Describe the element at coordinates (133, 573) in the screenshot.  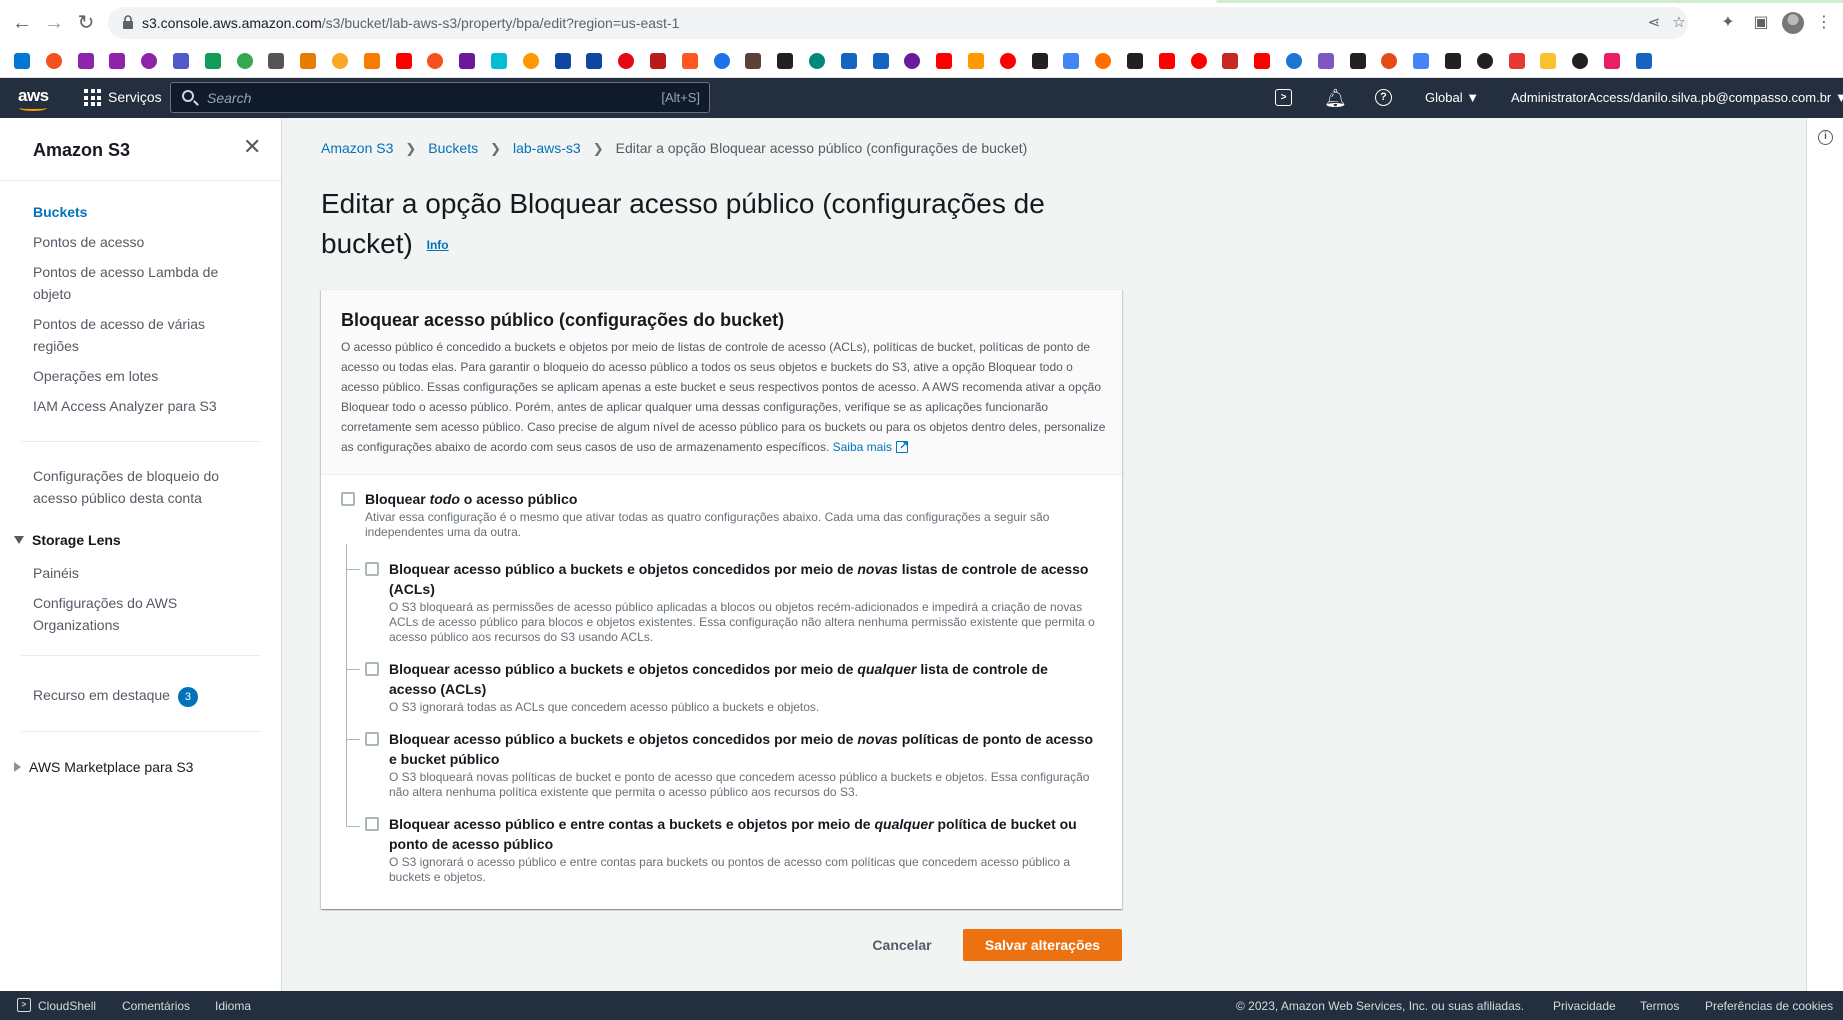
I see `sidebar-item-dashboards: Painéis` at that location.